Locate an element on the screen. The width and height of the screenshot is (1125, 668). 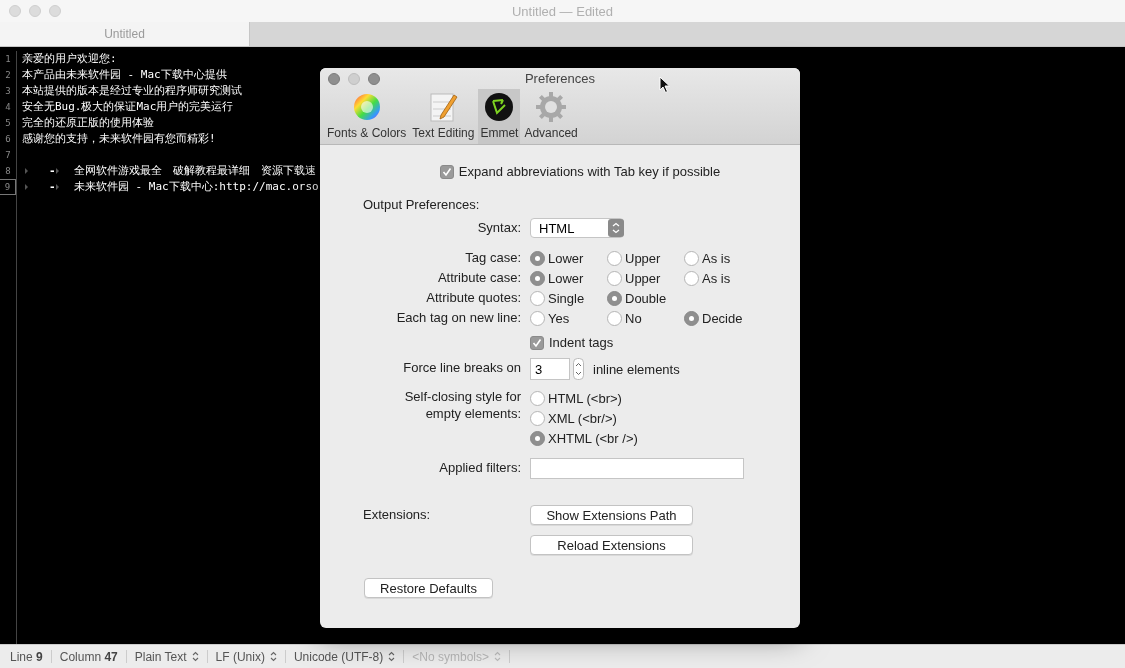
code-line: 未来软件园 - Mac下载中心:http://mac.orso is located at coordinates (196, 187).